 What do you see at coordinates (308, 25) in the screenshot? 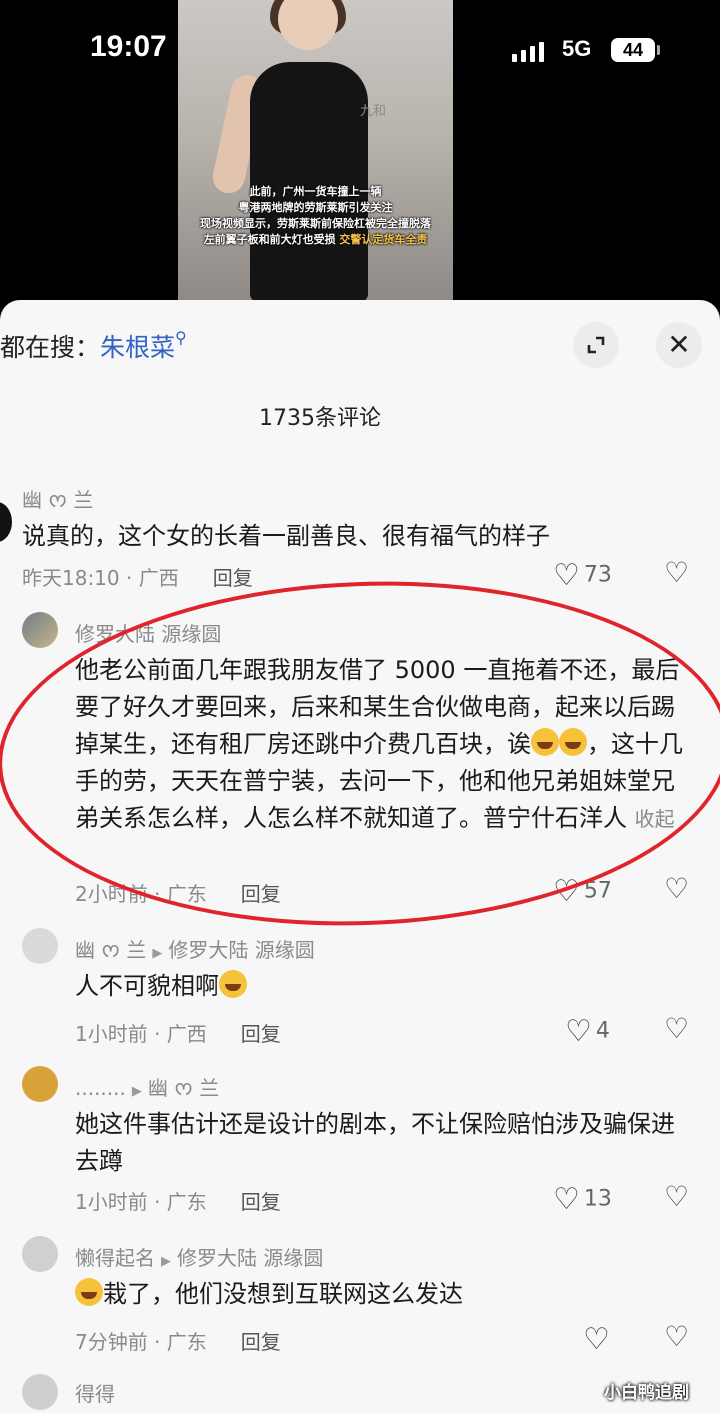
I see `video-person-head` at bounding box center [308, 25].